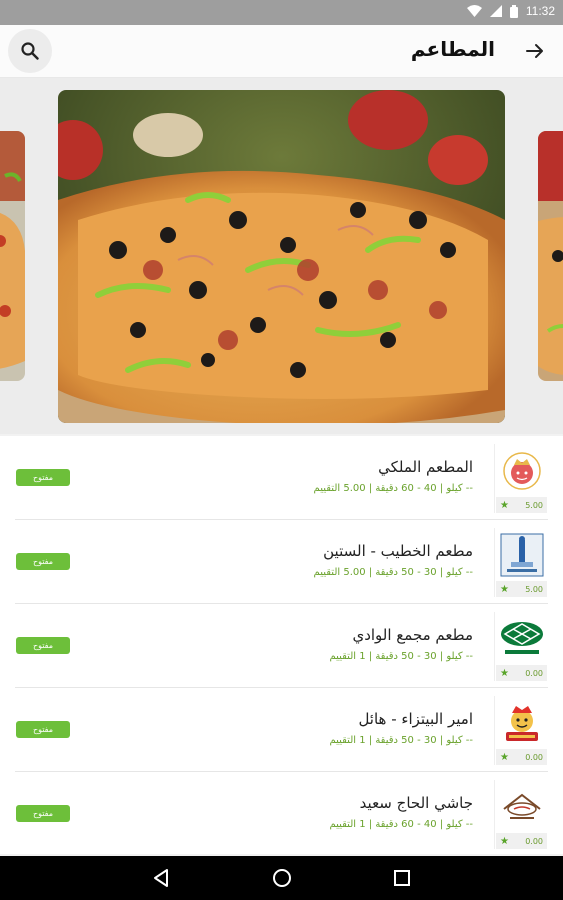 The height and width of the screenshot is (900, 563). What do you see at coordinates (416, 803) in the screenshot?
I see `restaurant-name: جاشي الحاج سعيد` at bounding box center [416, 803].